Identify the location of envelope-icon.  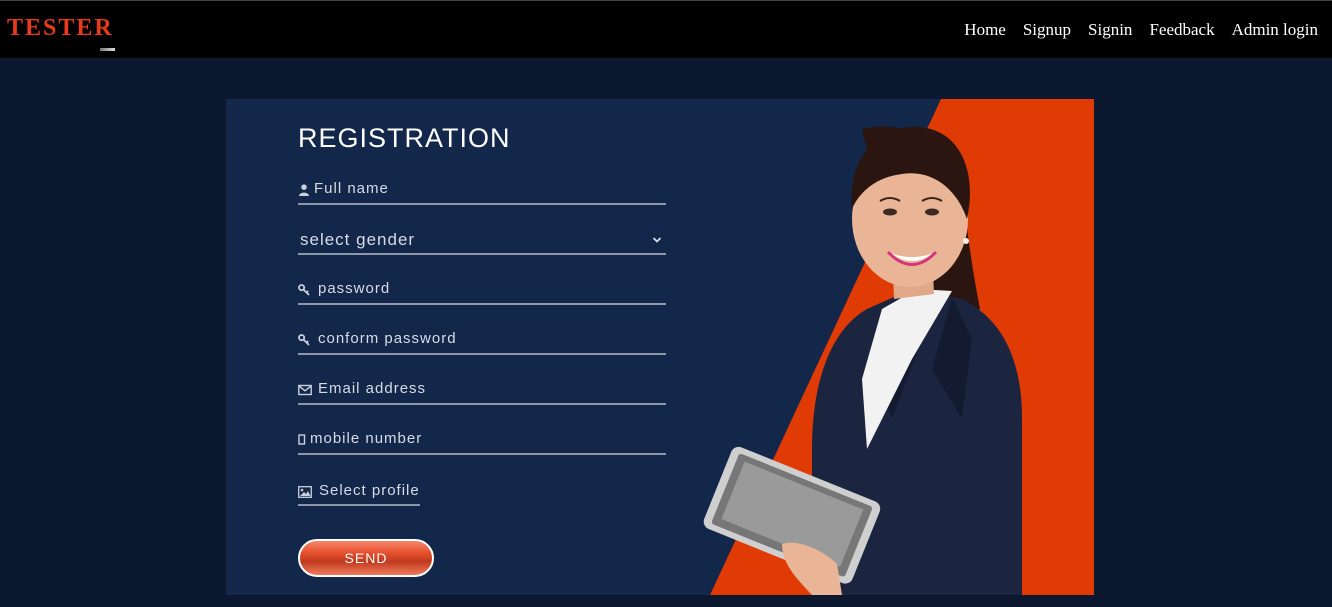
(305, 390).